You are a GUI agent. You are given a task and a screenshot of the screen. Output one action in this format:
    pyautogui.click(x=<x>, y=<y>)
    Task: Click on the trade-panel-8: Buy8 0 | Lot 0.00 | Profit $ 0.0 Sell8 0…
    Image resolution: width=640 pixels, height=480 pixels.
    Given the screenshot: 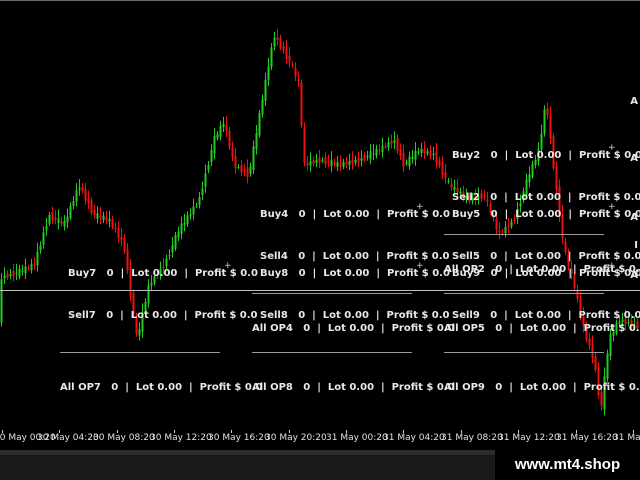 What is the action you would take?
    pyautogui.click(x=353, y=338)
    